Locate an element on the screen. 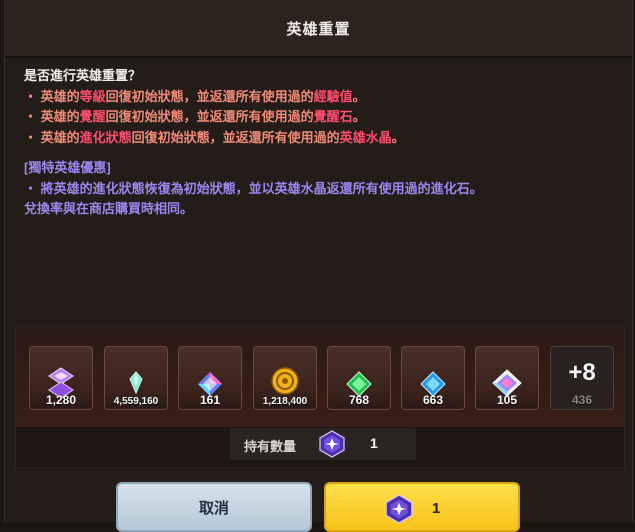 The image size is (635, 532). reset-line-awaken: ・ 英雄的覺醒回復初始狀態，並返還所有使用過的覺醒石。 is located at coordinates (195, 116).